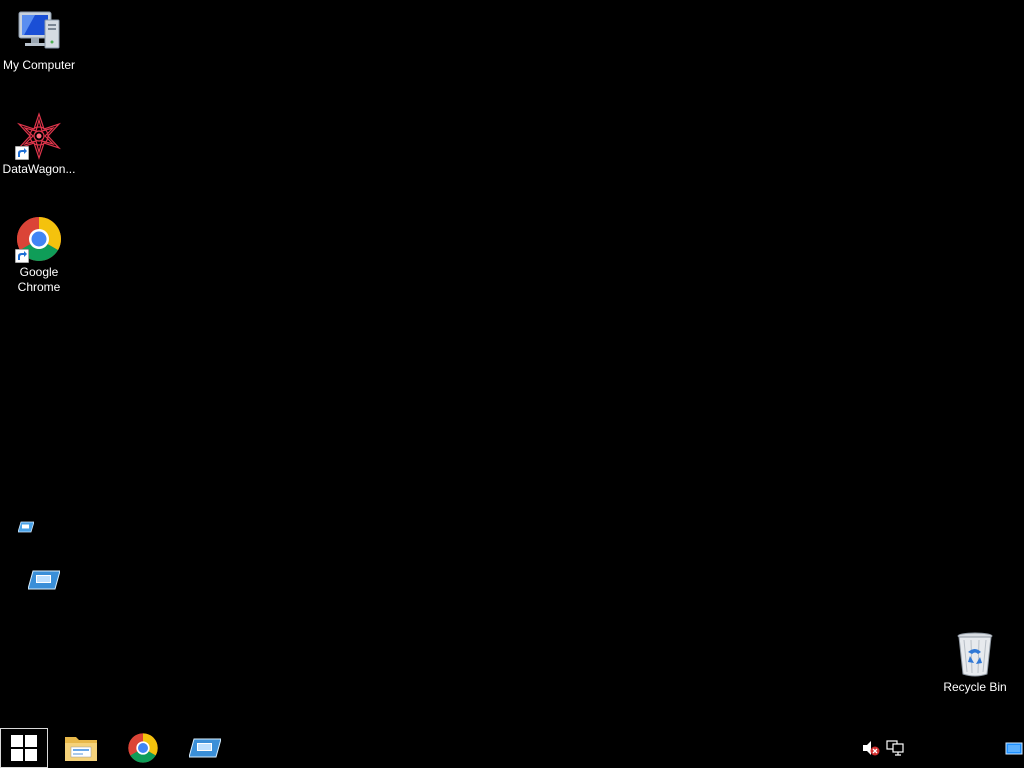  What do you see at coordinates (895, 748) in the screenshot?
I see `network-icon` at bounding box center [895, 748].